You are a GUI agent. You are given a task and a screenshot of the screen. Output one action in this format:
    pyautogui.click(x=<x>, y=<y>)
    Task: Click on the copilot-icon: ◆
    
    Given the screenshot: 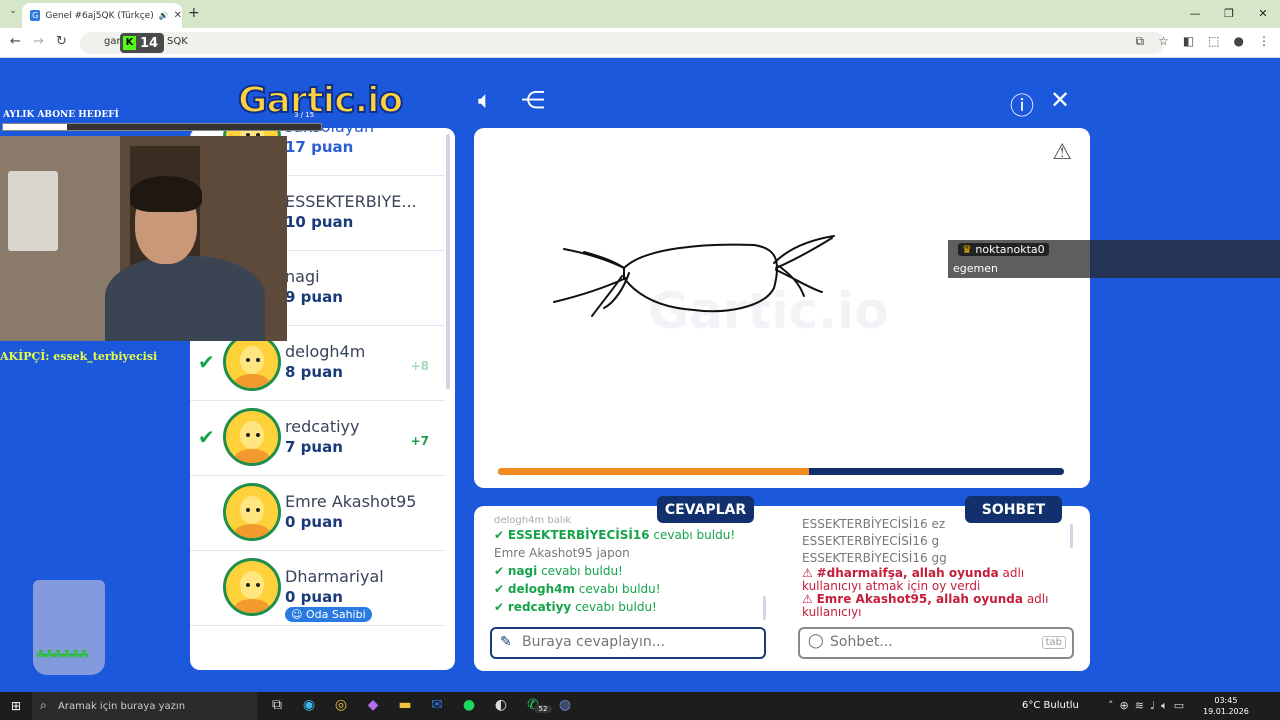 What is the action you would take?
    pyautogui.click(x=373, y=705)
    